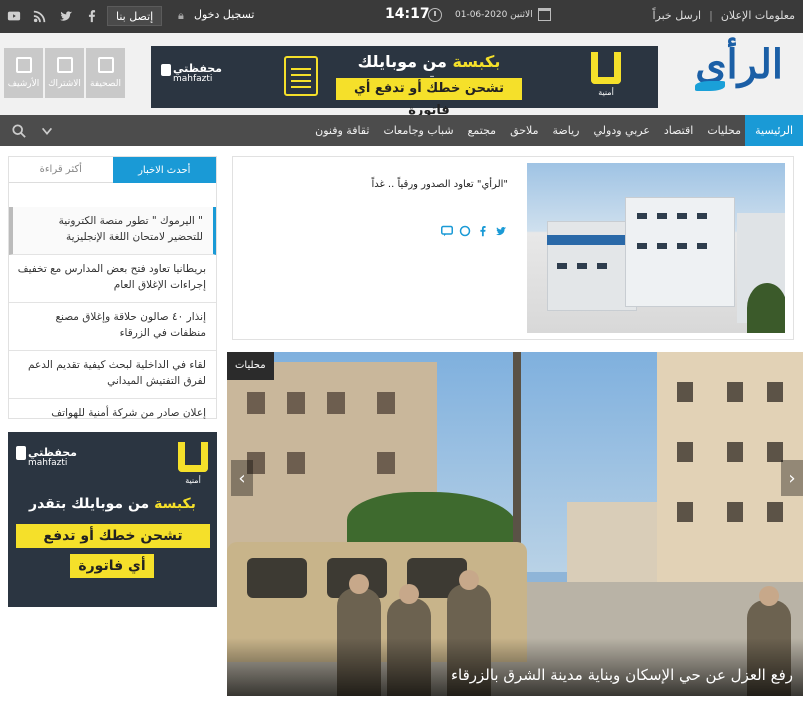  I want to click on banner-brand-en: mahfazti, so click(193, 79).